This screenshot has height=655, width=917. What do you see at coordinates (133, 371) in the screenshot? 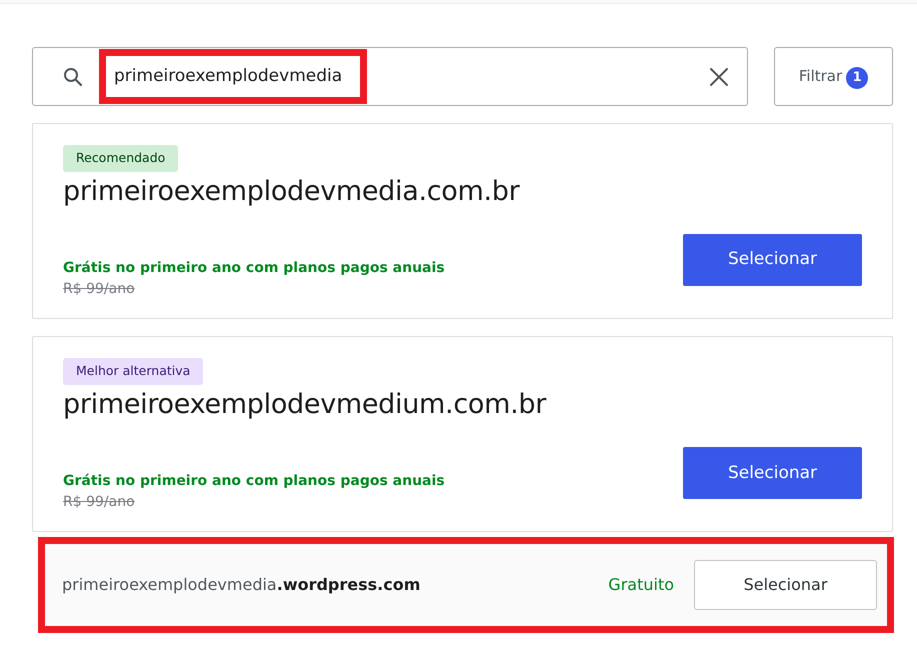
I see `tag: Melhor alternativa` at bounding box center [133, 371].